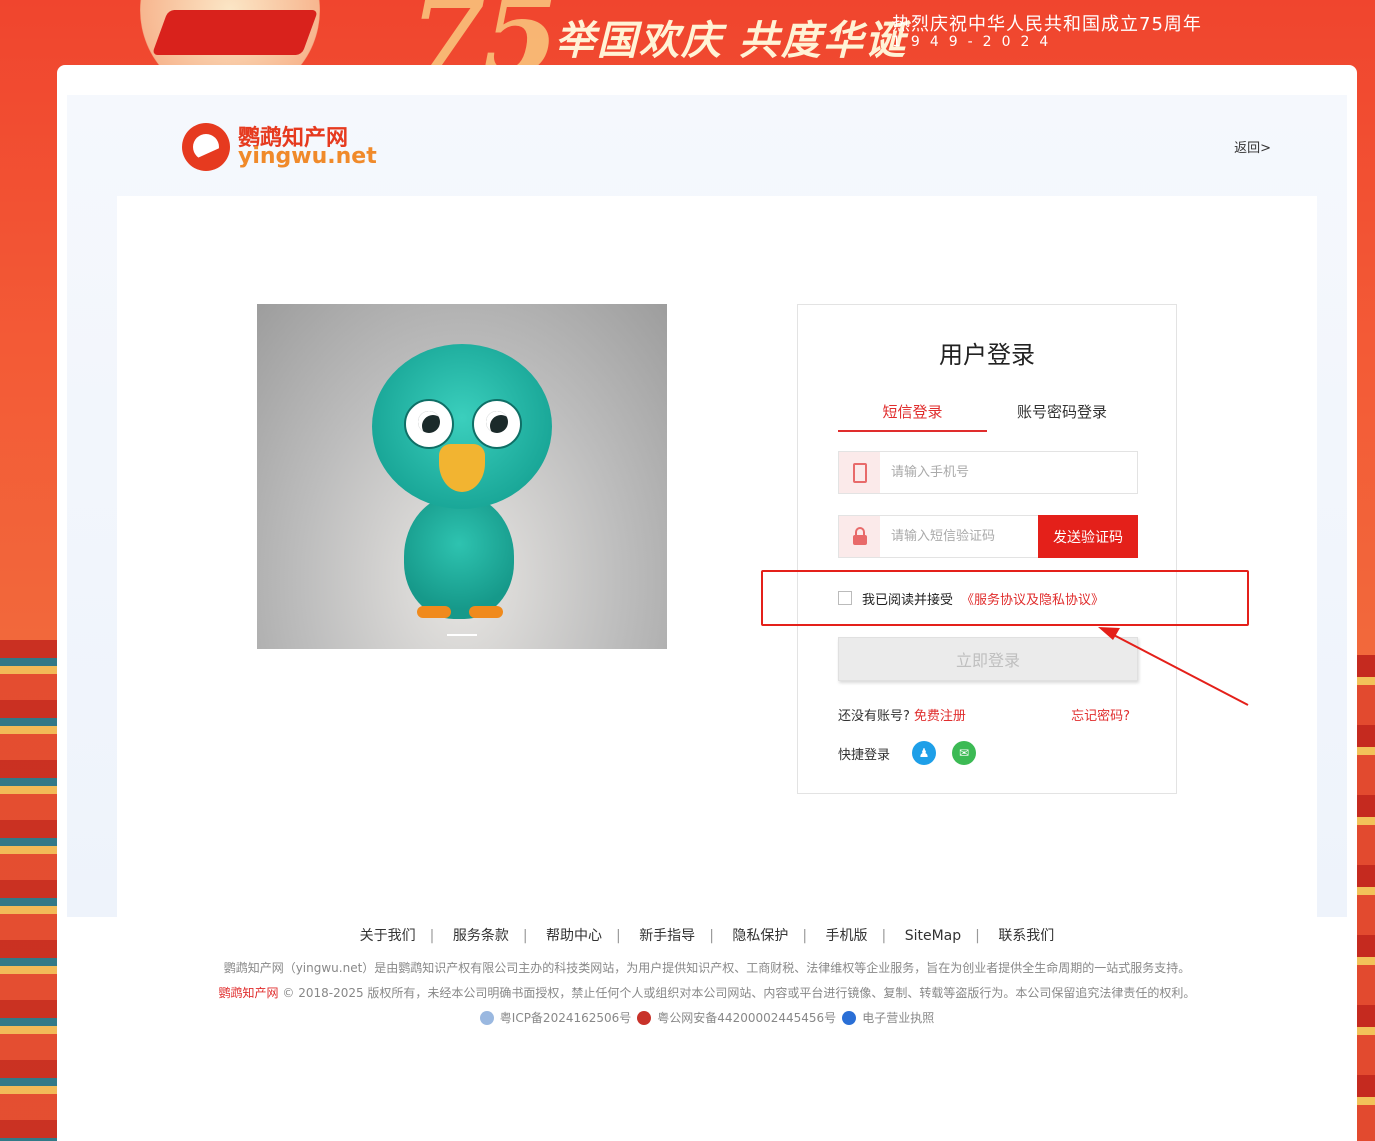 The height and width of the screenshot is (1141, 1375). I want to click on no-account-text: 还没有账号?, so click(874, 716).